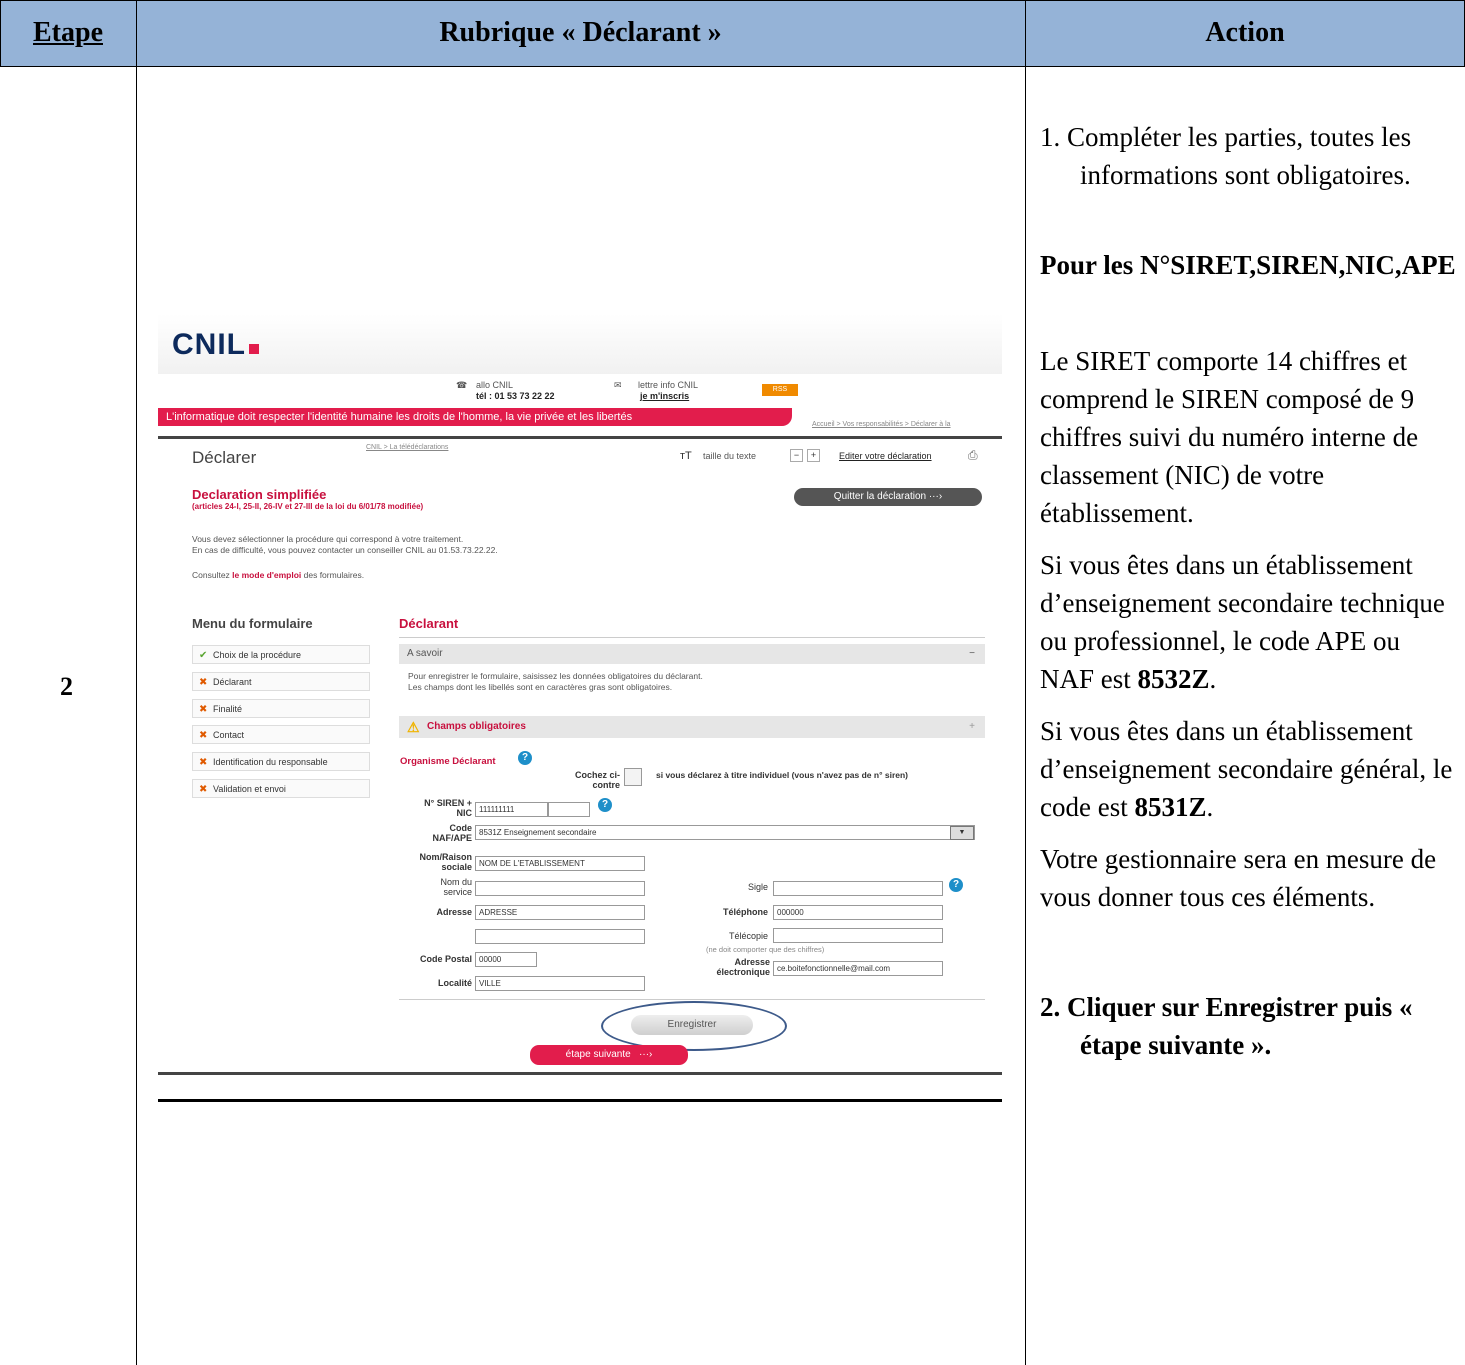 The height and width of the screenshot is (1365, 1465). Describe the element at coordinates (560, 936) in the screenshot. I see `adresse-line2-input` at that location.